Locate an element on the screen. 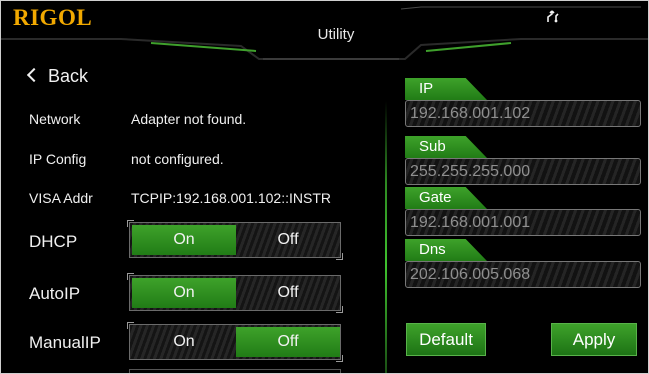 The image size is (649, 374). ip-tab: IP is located at coordinates (446, 89).